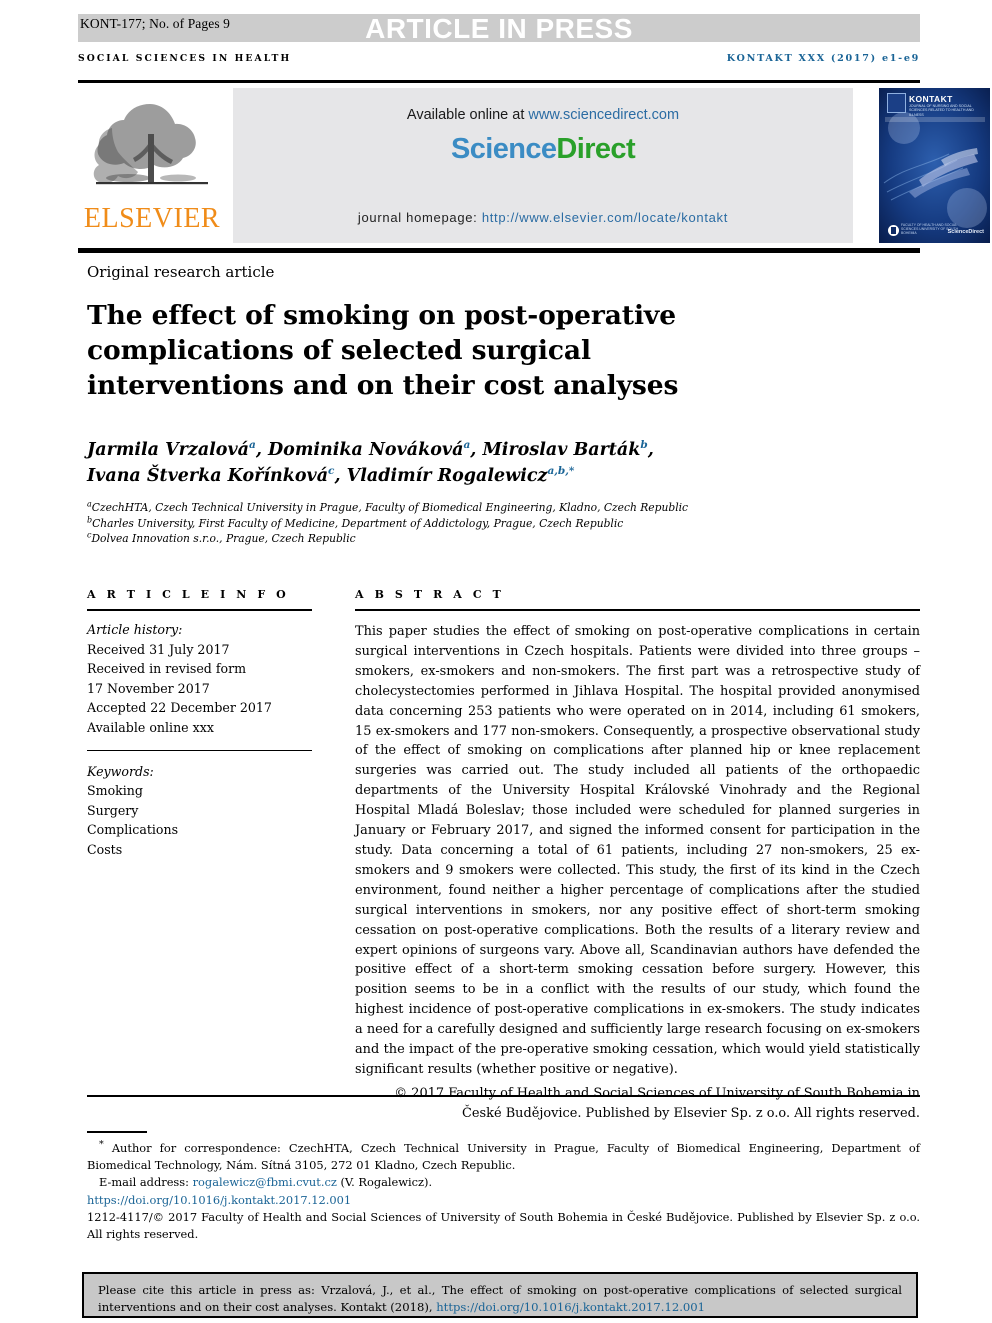 Image resolution: width=992 pixels, height=1323 pixels. I want to click on author-affiliation-marker: a,b,*, so click(561, 471).